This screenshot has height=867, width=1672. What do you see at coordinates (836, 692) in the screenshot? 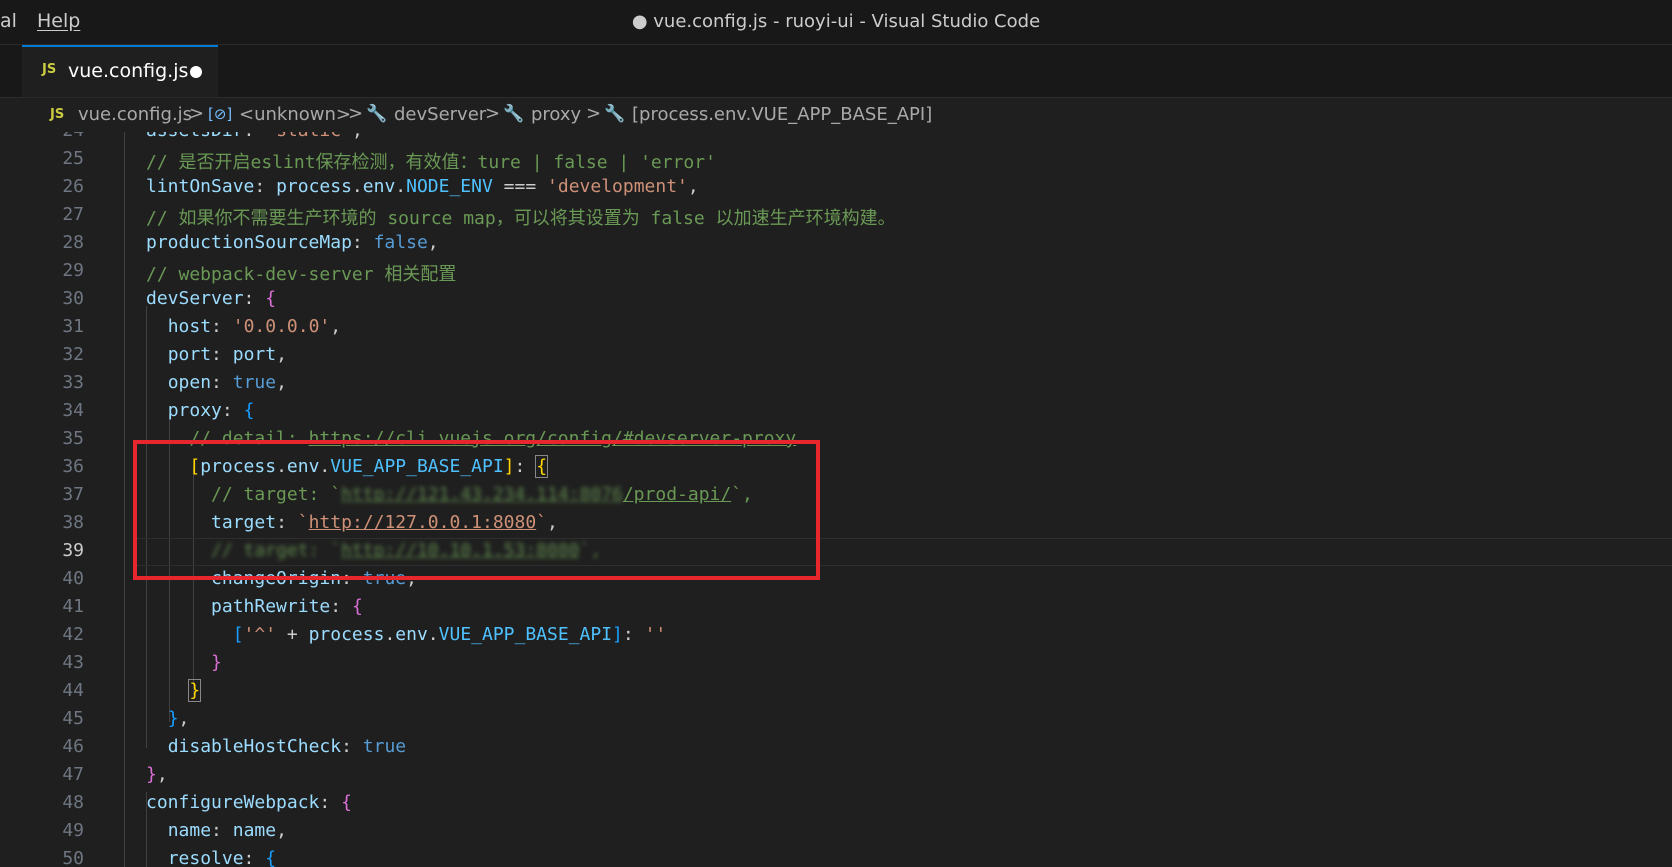
I see `code-line: 44 }` at bounding box center [836, 692].